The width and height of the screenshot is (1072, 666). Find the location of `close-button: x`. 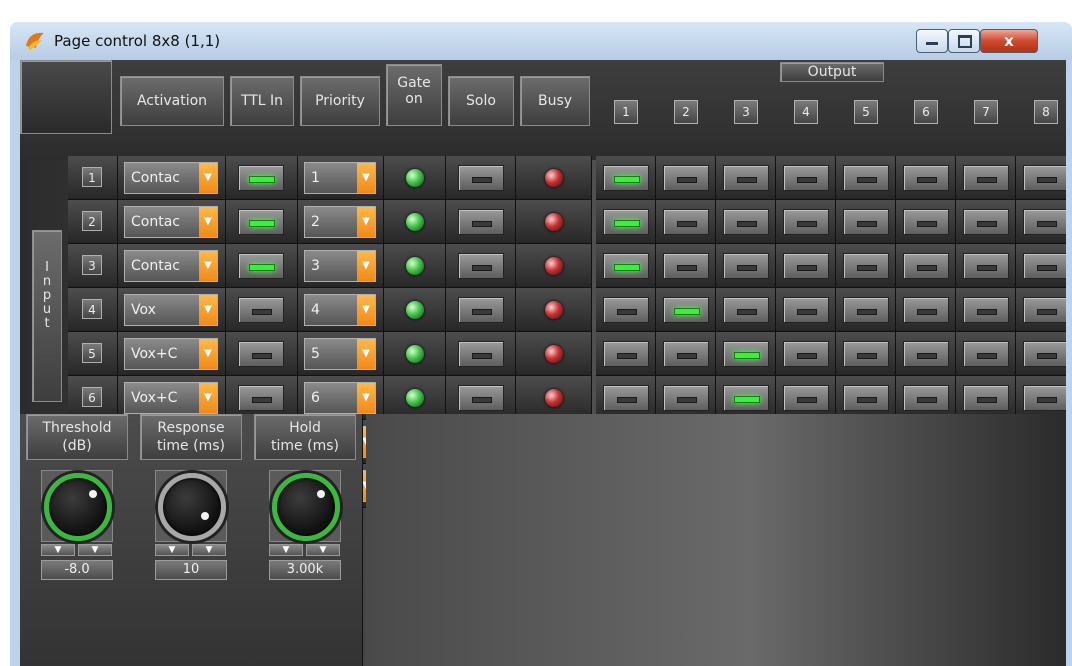

close-button: x is located at coordinates (1009, 41).